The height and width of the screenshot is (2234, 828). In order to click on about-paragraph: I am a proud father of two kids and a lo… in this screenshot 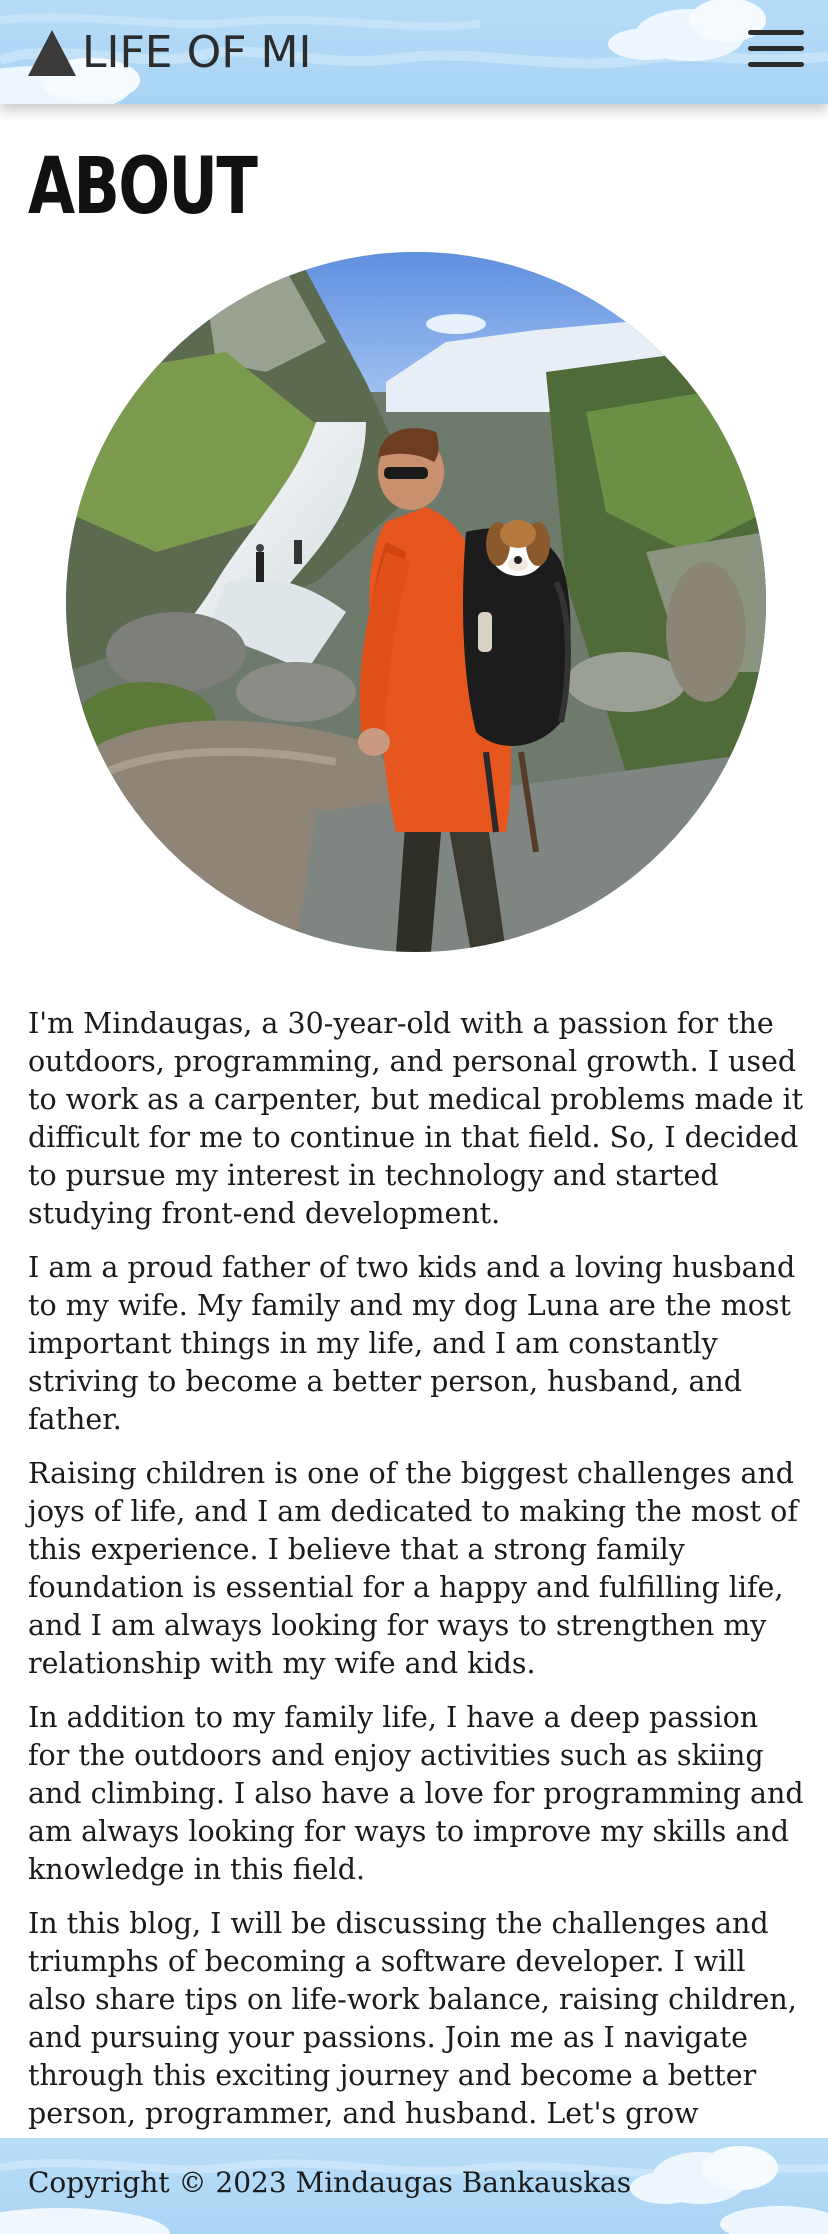, I will do `click(412, 1343)`.